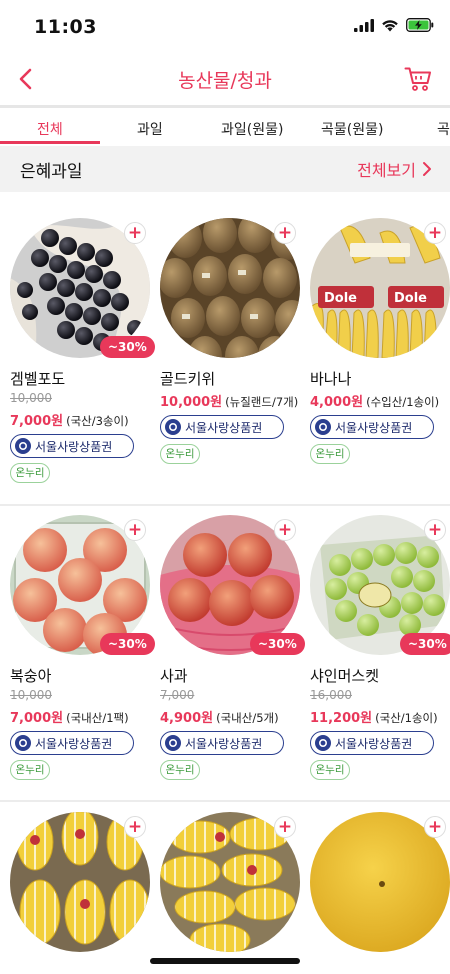 Image resolution: width=450 pixels, height=974 pixels. I want to click on price-line: 4,900원 (국내산/5개), so click(219, 716).